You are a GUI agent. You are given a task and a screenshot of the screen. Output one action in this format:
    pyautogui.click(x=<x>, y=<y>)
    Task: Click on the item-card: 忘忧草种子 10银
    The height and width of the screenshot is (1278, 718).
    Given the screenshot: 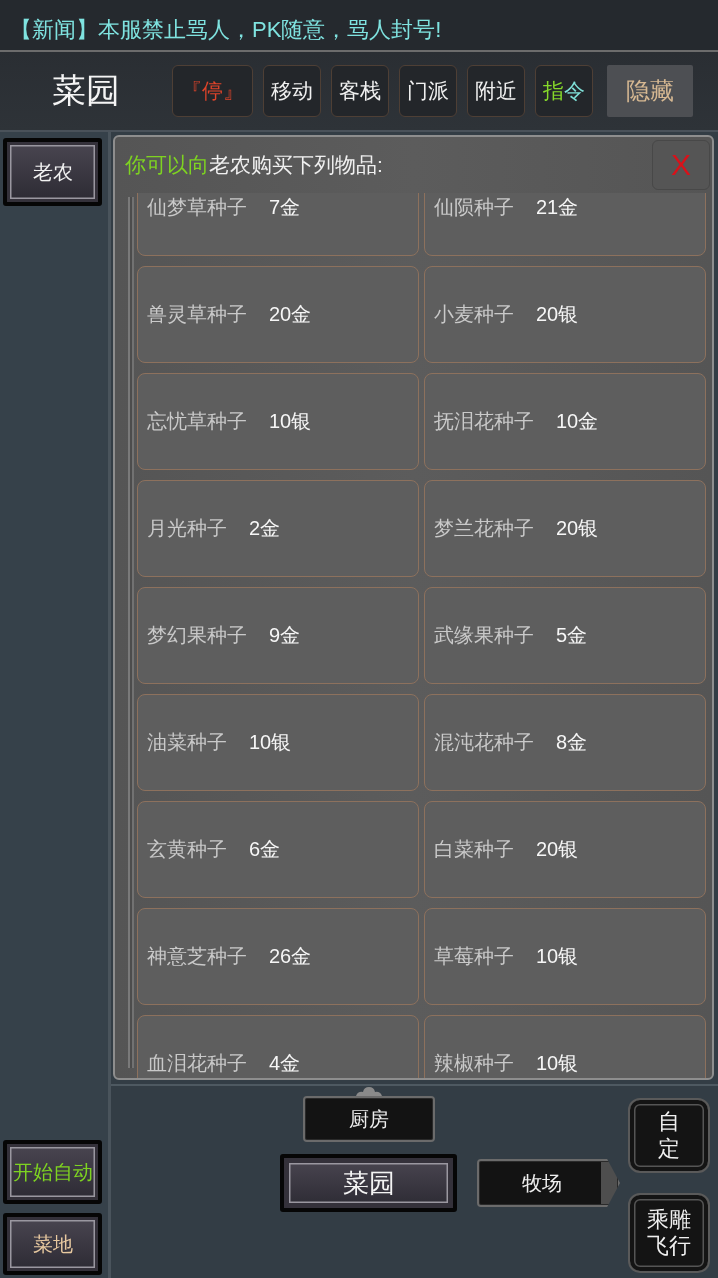 What is the action you would take?
    pyautogui.click(x=278, y=421)
    